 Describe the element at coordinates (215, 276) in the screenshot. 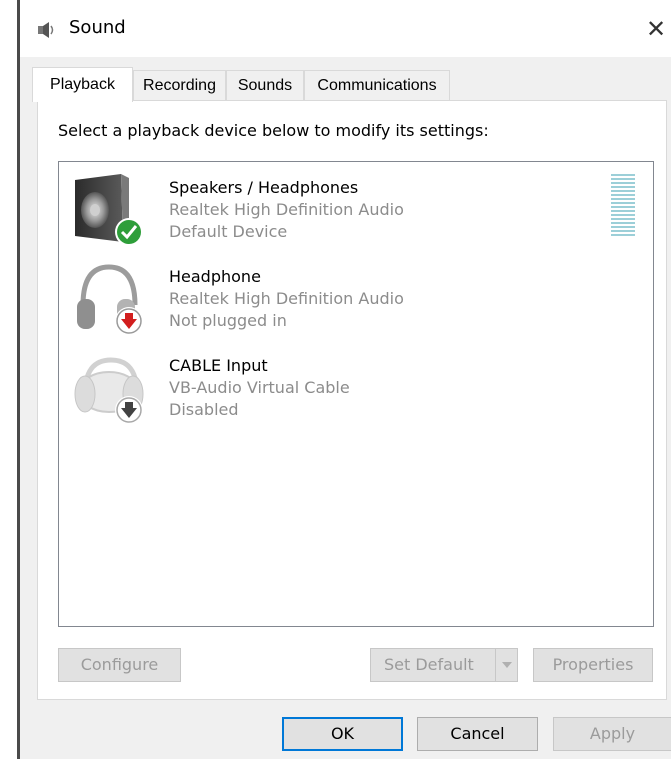

I see `device-name: Headphone` at that location.